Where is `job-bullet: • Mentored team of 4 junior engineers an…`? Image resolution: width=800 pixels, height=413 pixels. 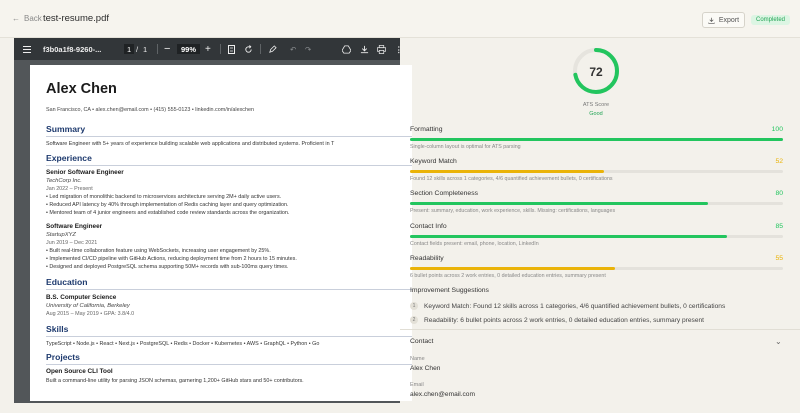 job-bullet: • Mentored team of 4 junior engineers an… is located at coordinates (168, 213).